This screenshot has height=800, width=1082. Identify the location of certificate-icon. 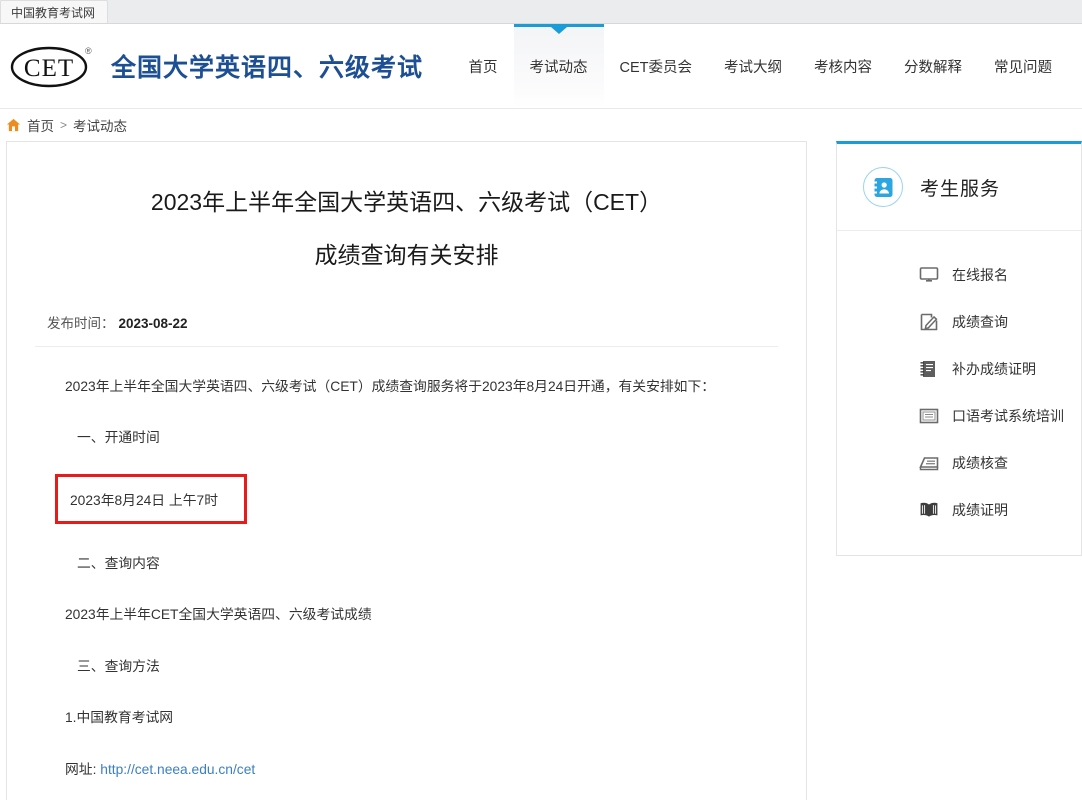
(929, 415).